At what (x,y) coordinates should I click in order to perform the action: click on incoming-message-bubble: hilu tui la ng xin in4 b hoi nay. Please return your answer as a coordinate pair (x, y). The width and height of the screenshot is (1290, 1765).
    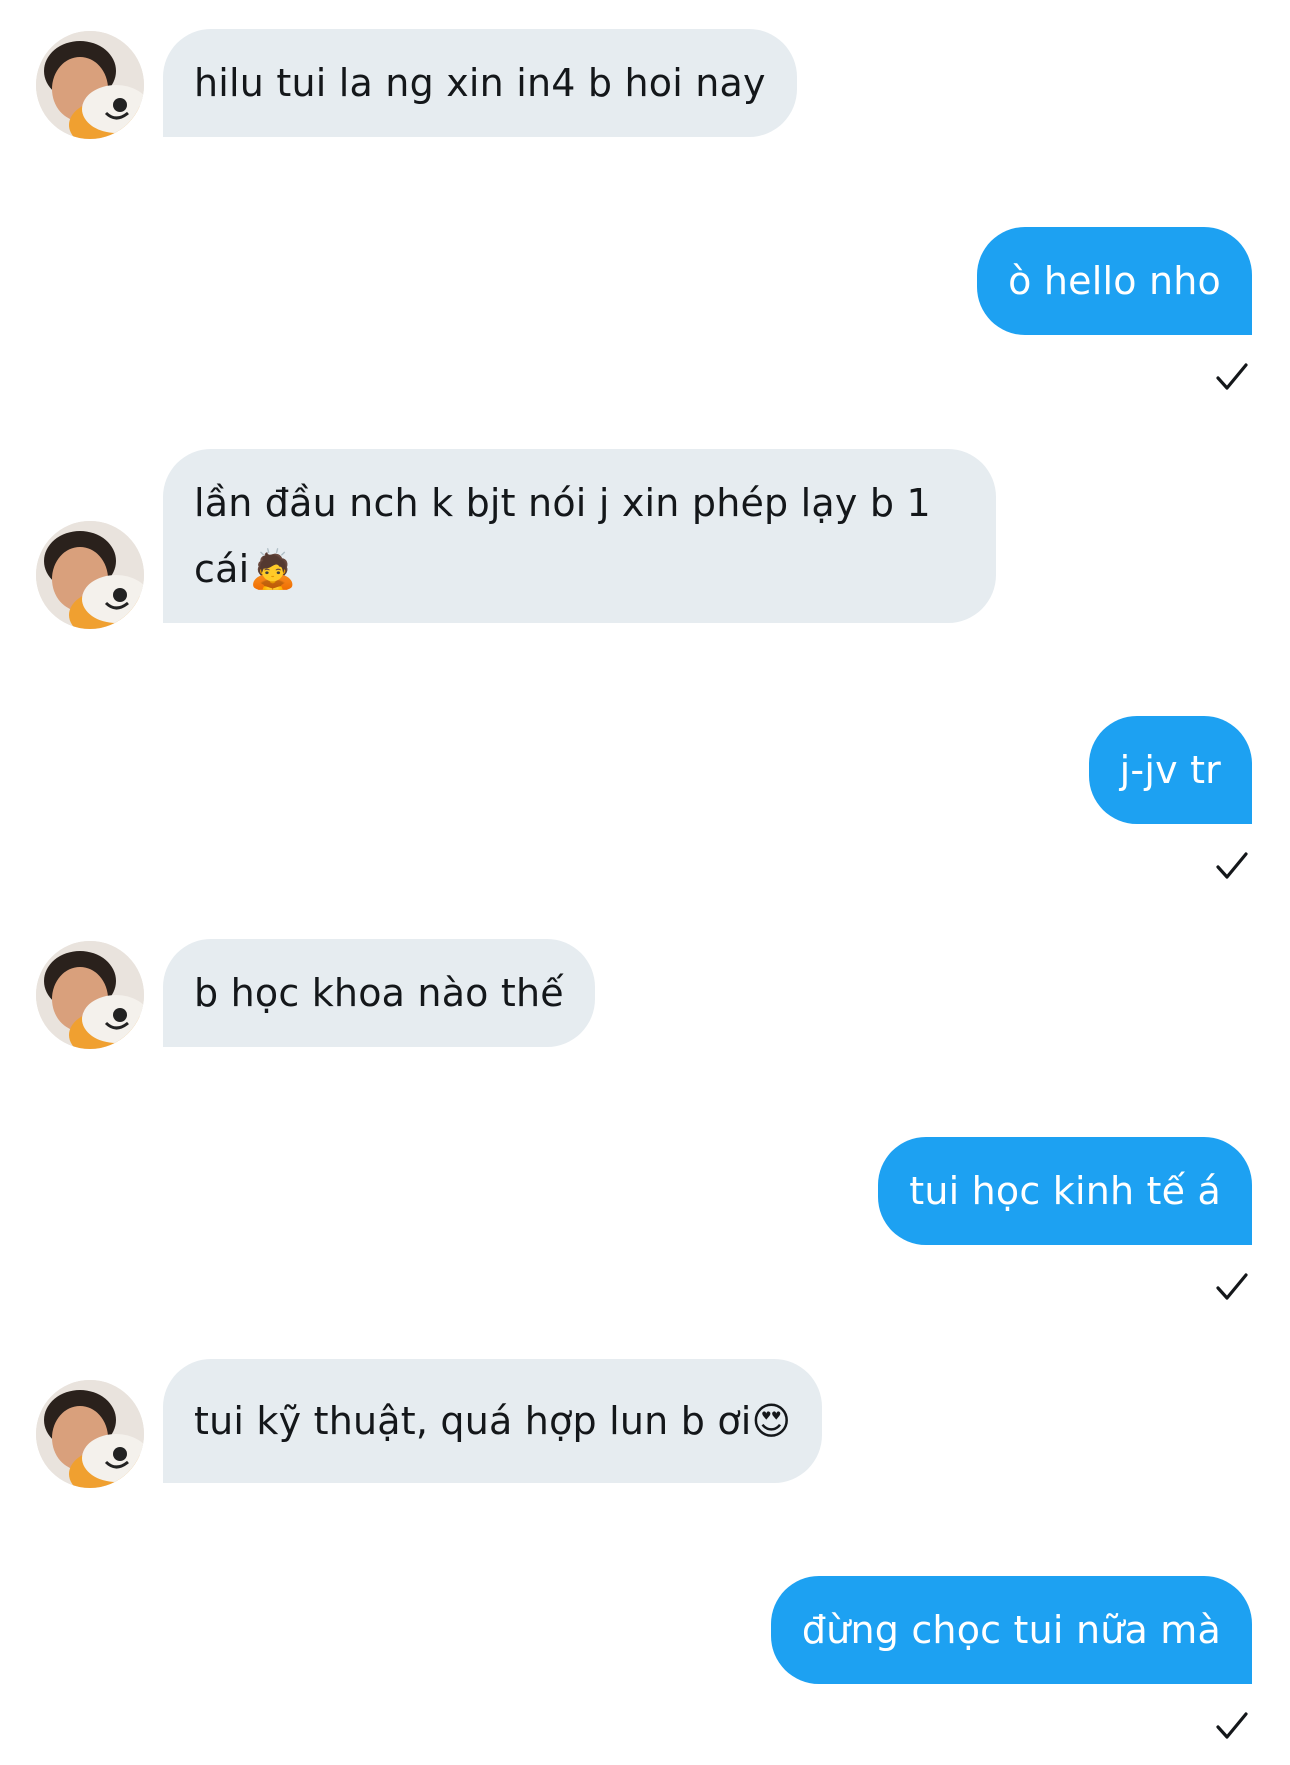
    Looking at the image, I should click on (480, 83).